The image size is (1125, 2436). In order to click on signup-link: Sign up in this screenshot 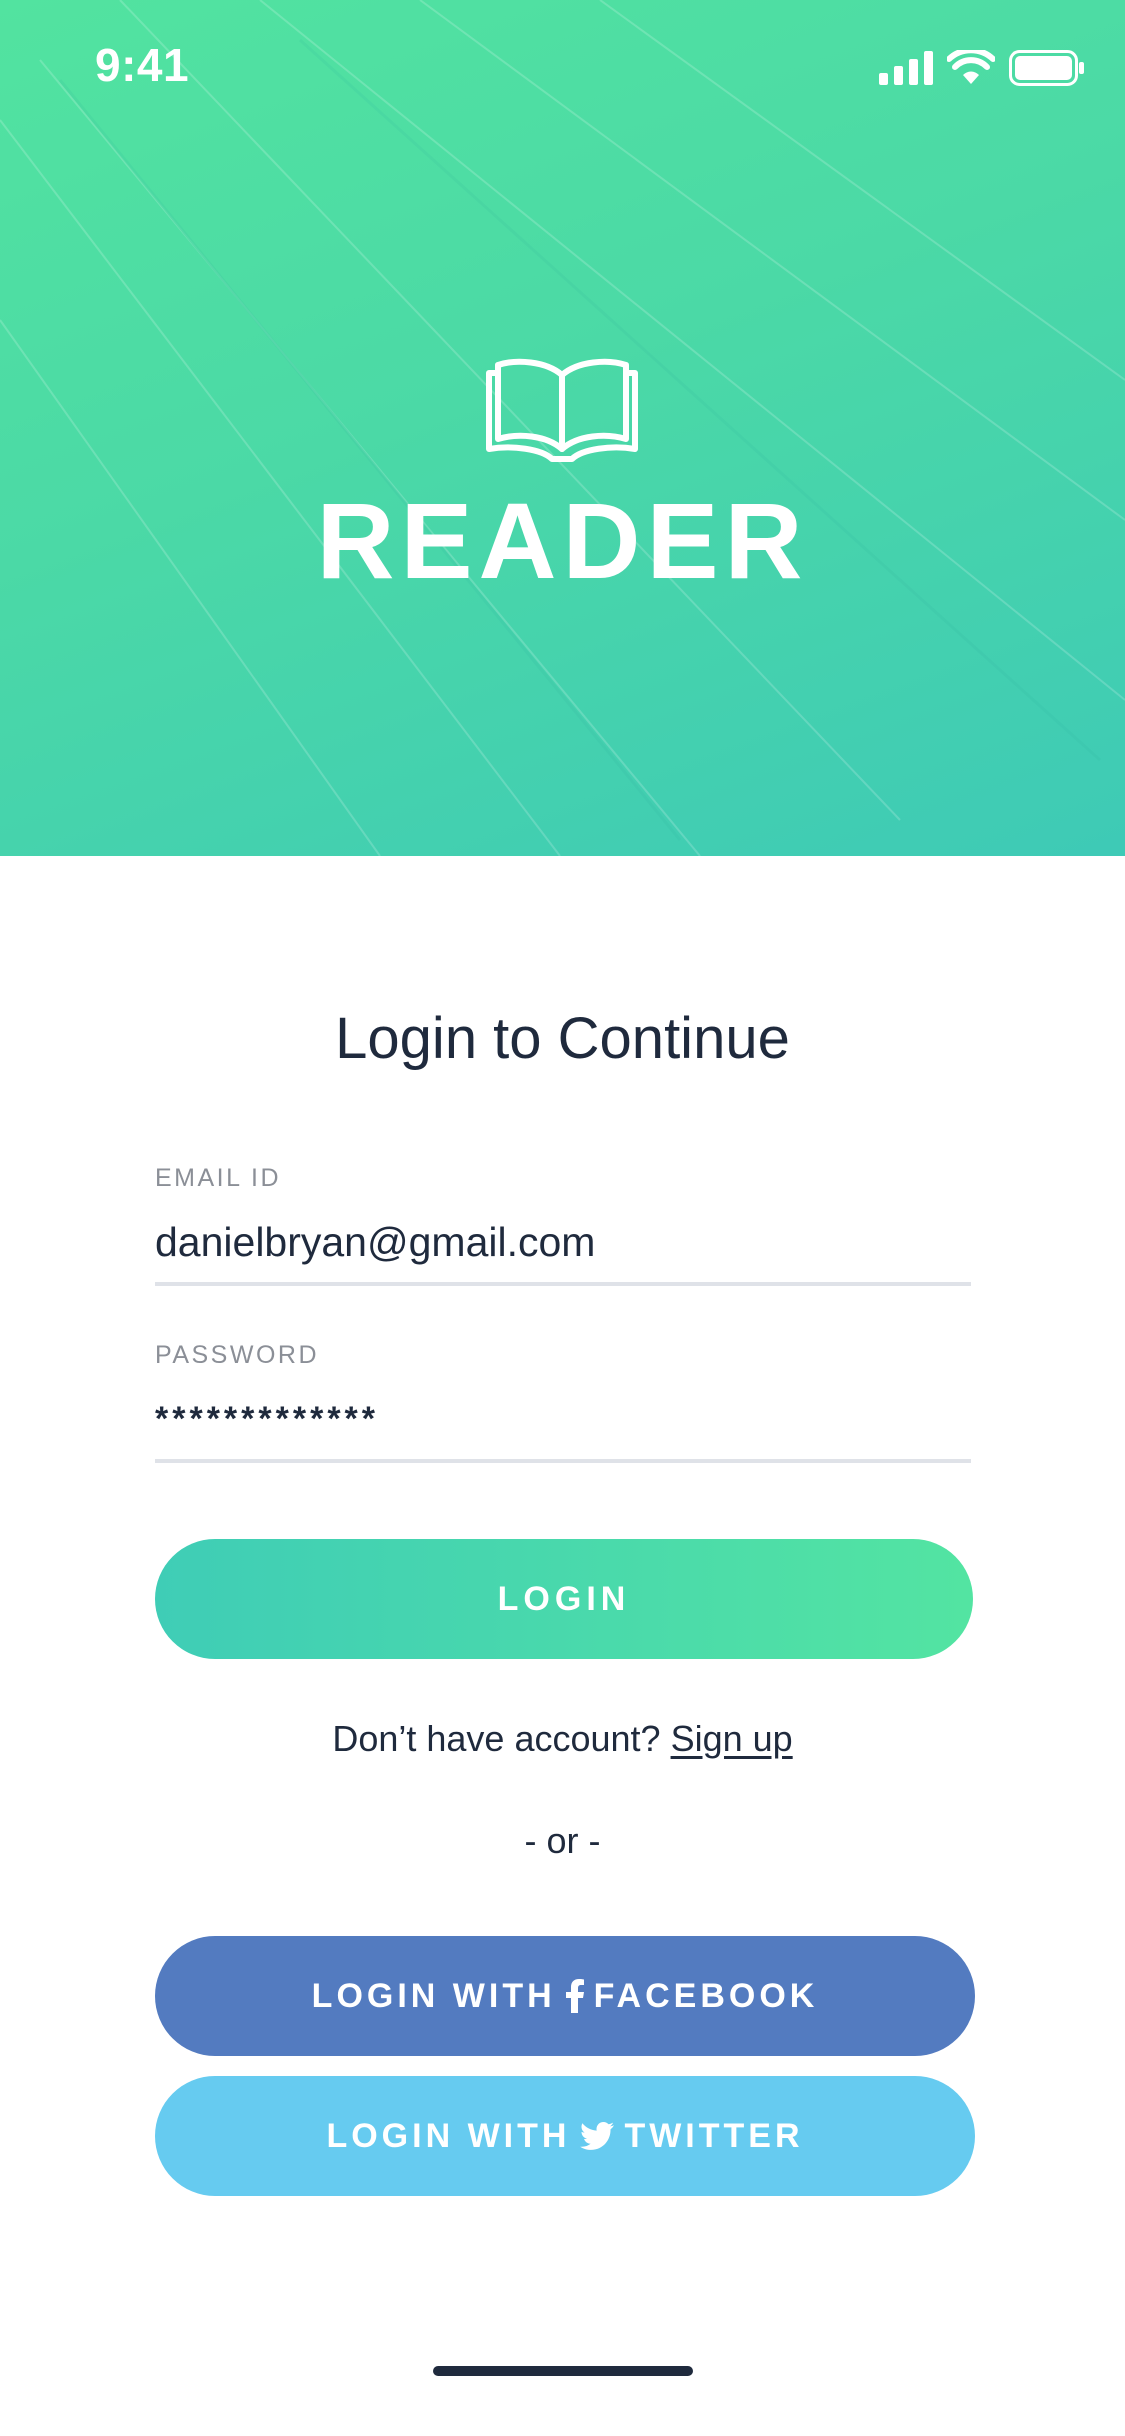, I will do `click(732, 1738)`.